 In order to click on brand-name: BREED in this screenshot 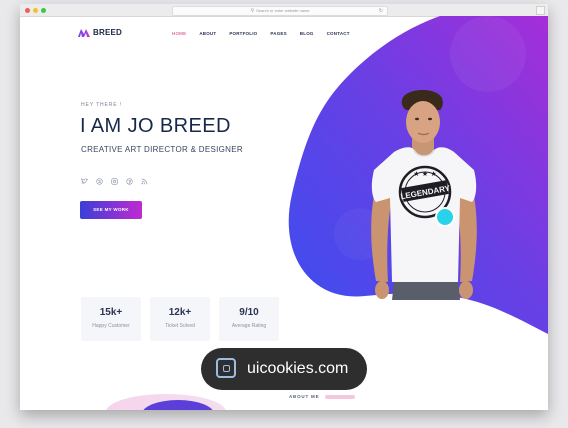, I will do `click(108, 32)`.